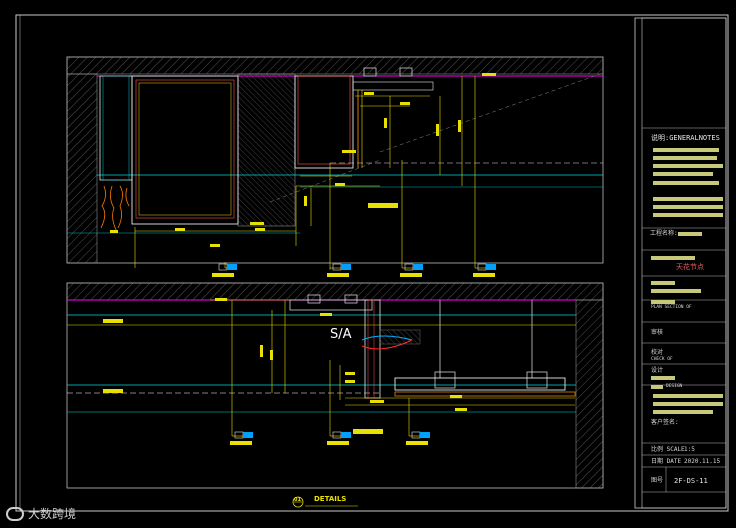 Image resolution: width=736 pixels, height=528 pixels. Describe the element at coordinates (665, 422) in the screenshot. I see `client-signature-label: 客户签名:` at that location.